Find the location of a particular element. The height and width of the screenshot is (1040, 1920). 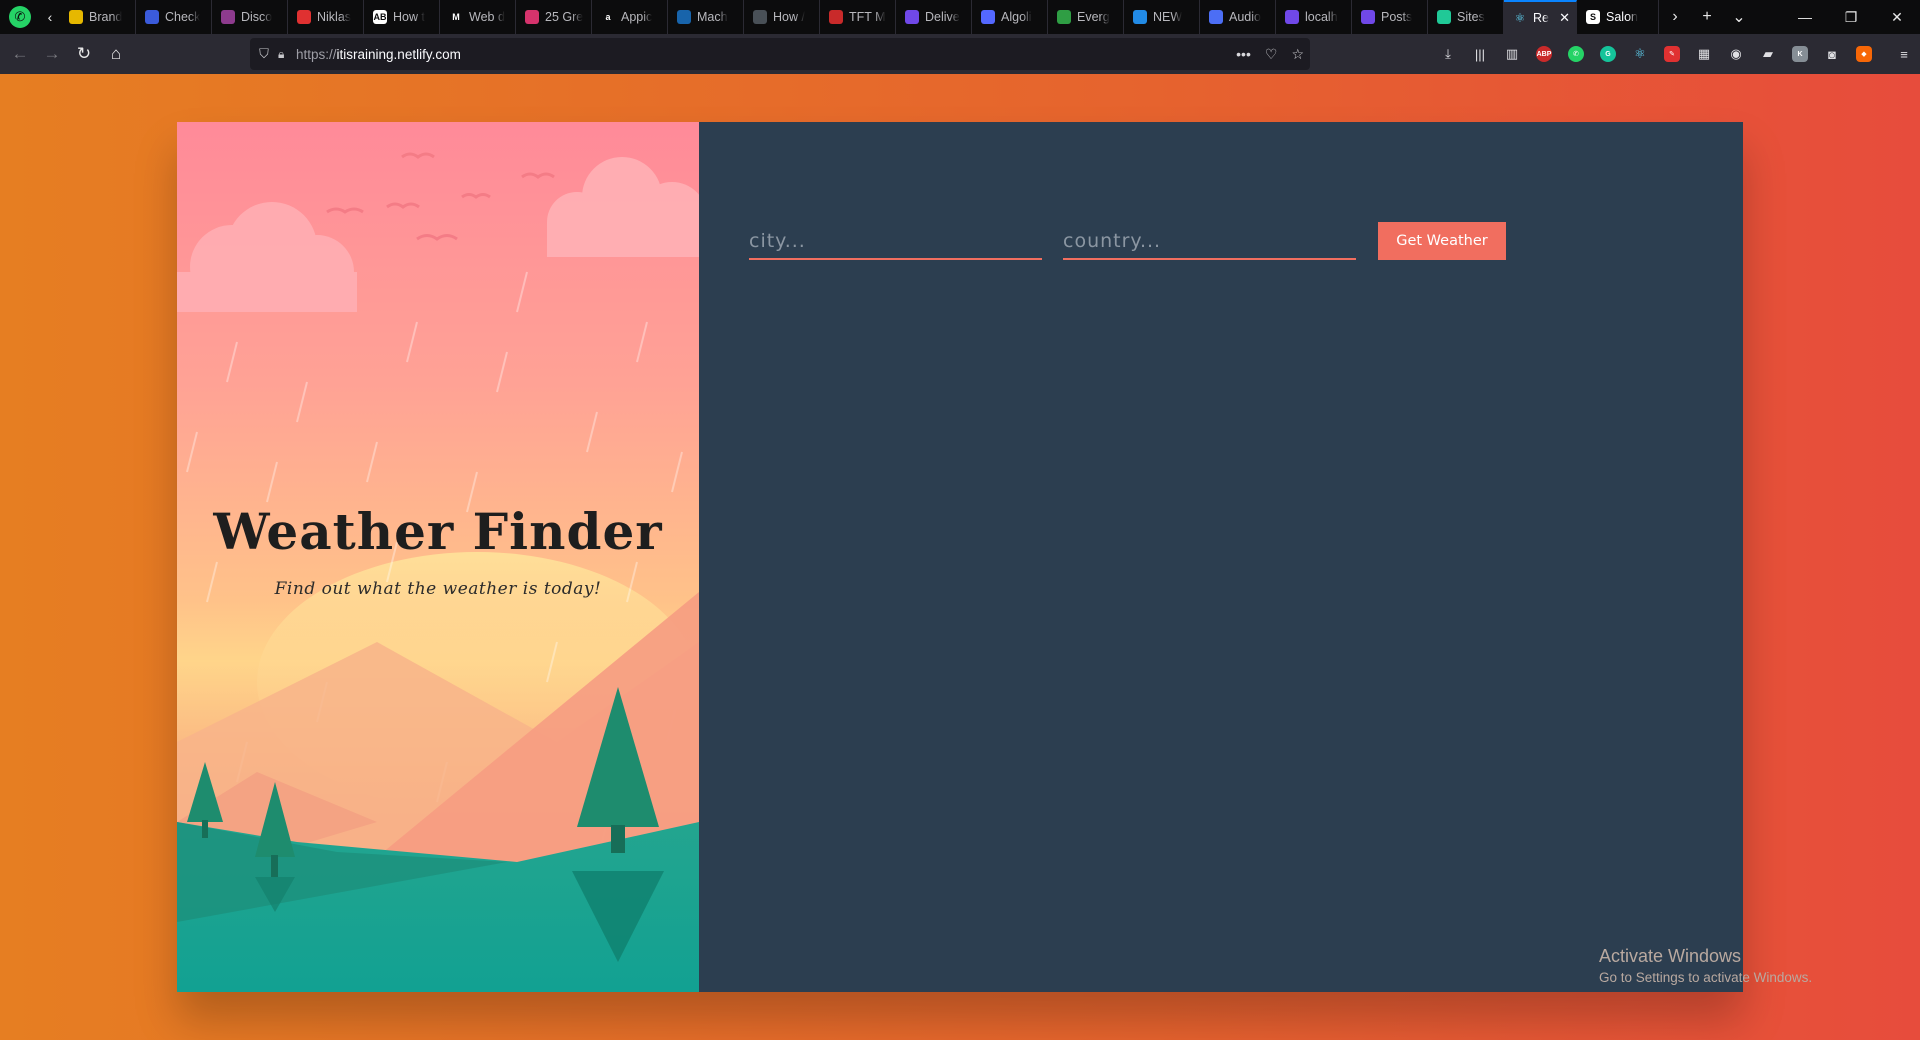

tab: Disco is located at coordinates (250, 17).